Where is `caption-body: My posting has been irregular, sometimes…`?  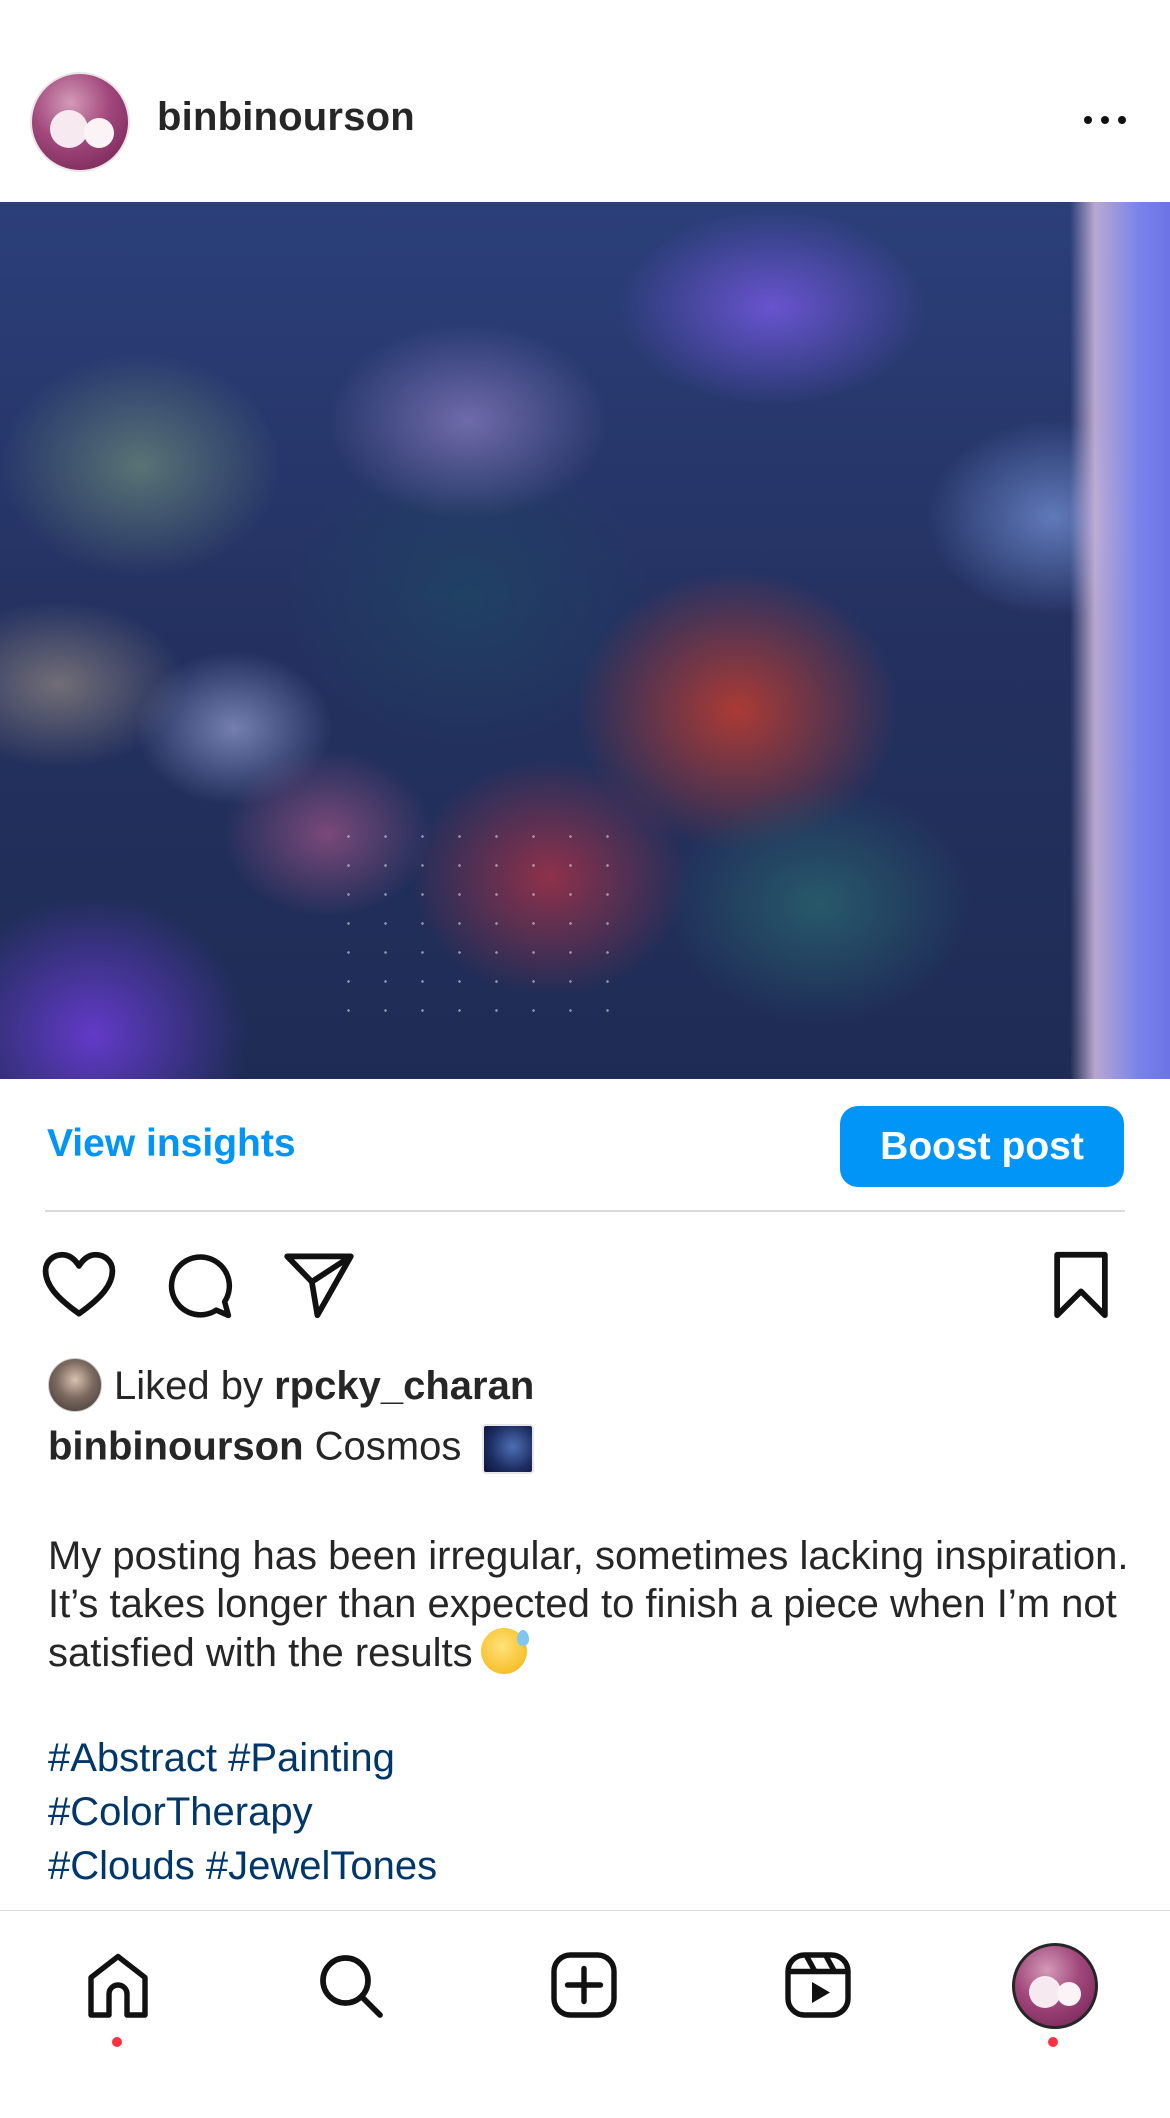 caption-body: My posting has been irregular, sometimes… is located at coordinates (593, 1604).